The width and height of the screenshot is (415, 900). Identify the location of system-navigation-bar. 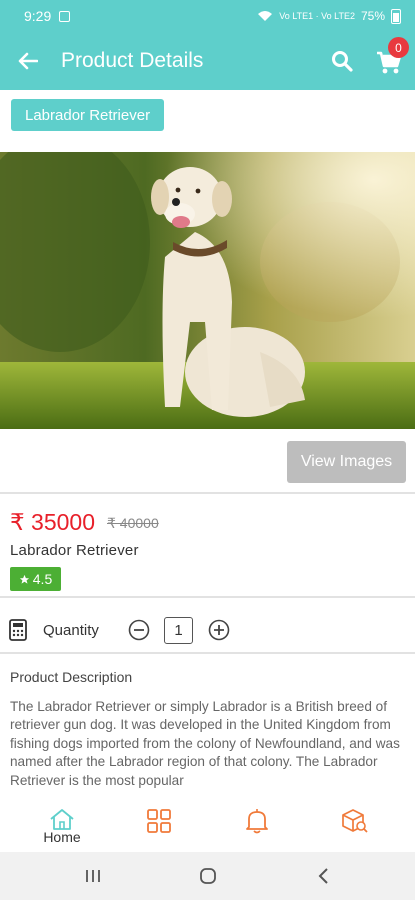
(207, 876).